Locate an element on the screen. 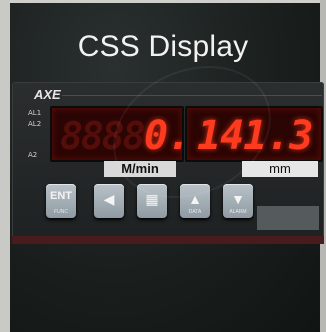 The height and width of the screenshot is (332, 326). button-sublabel: DATA is located at coordinates (195, 212).